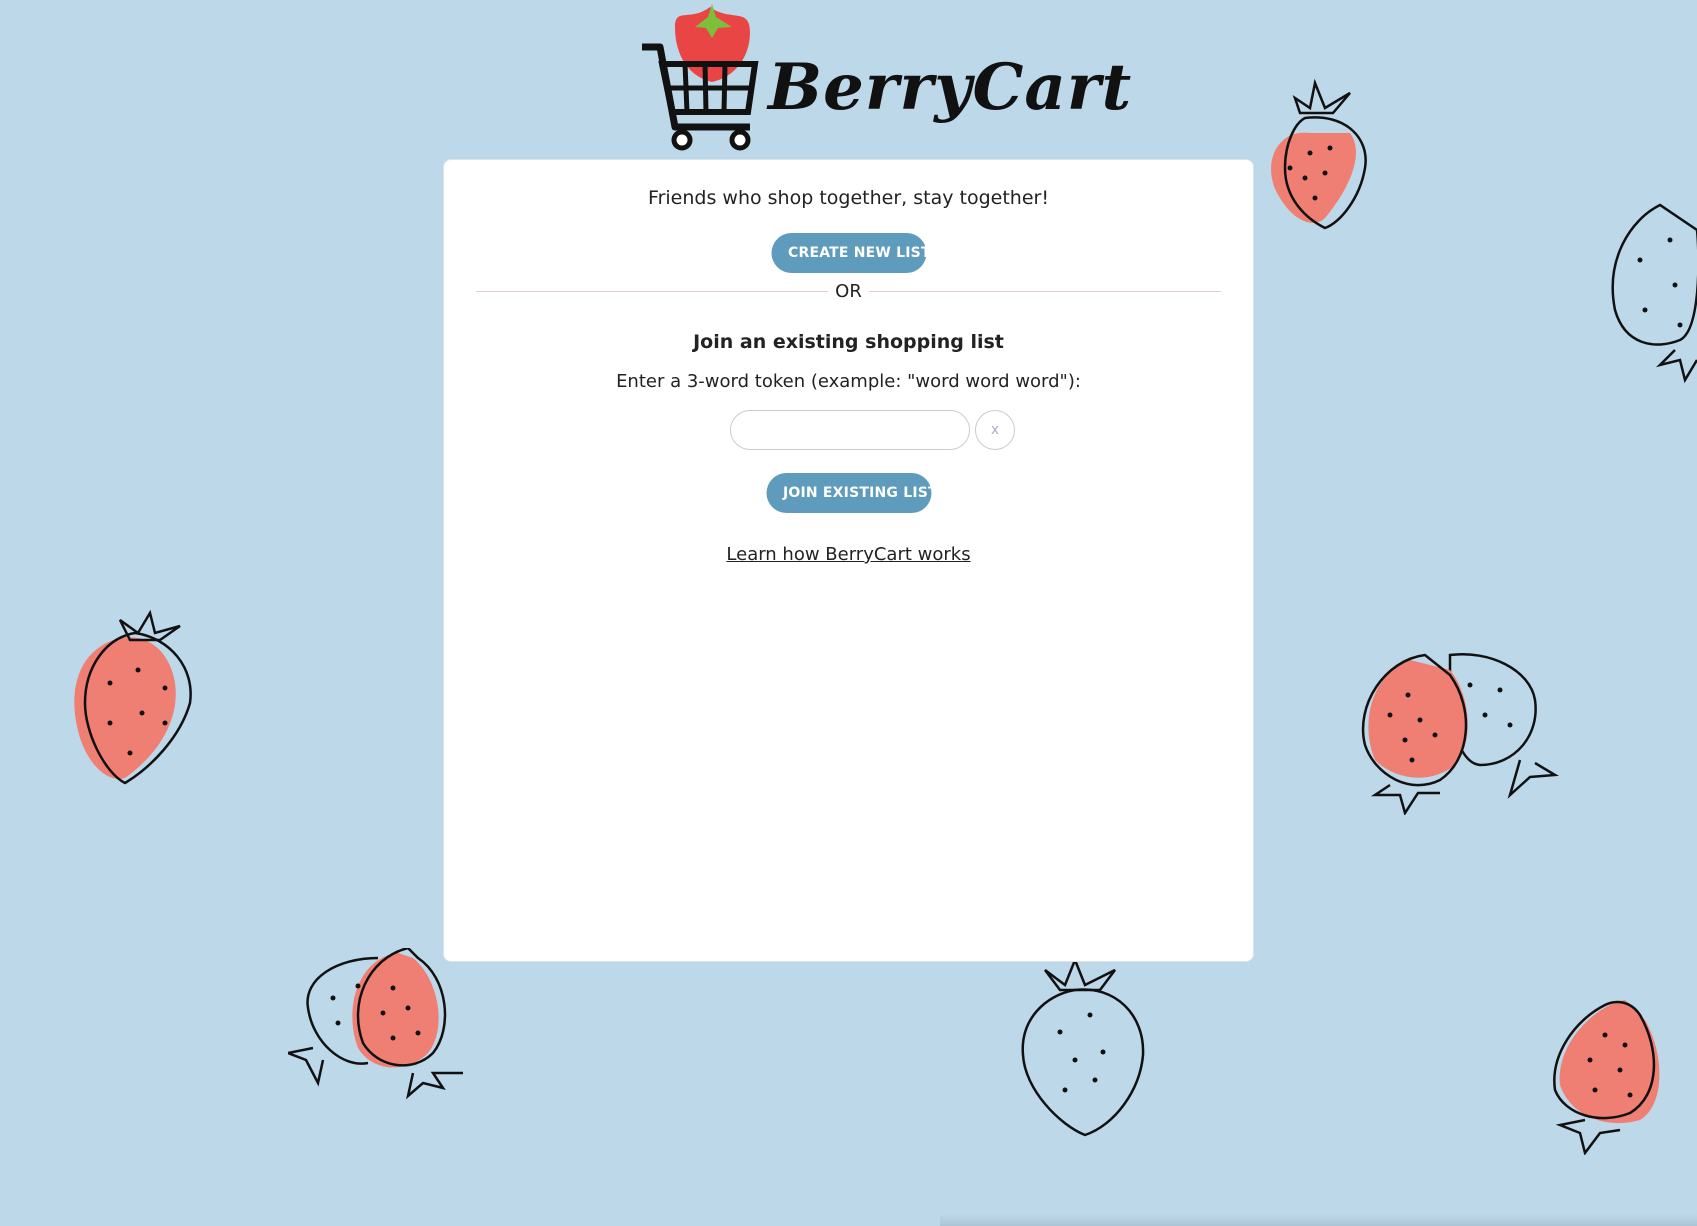  I want to click on learn-how-link-row: Learn how BerryCart works, so click(848, 554).